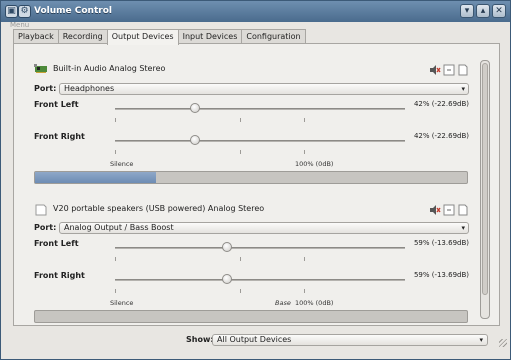  I want to click on port-value: Headphones, so click(89, 88).